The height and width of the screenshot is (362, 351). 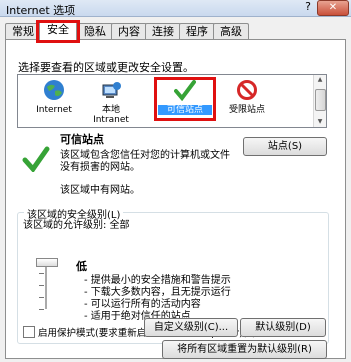 I want to click on zone-title: 可信站点, so click(x=82, y=139).